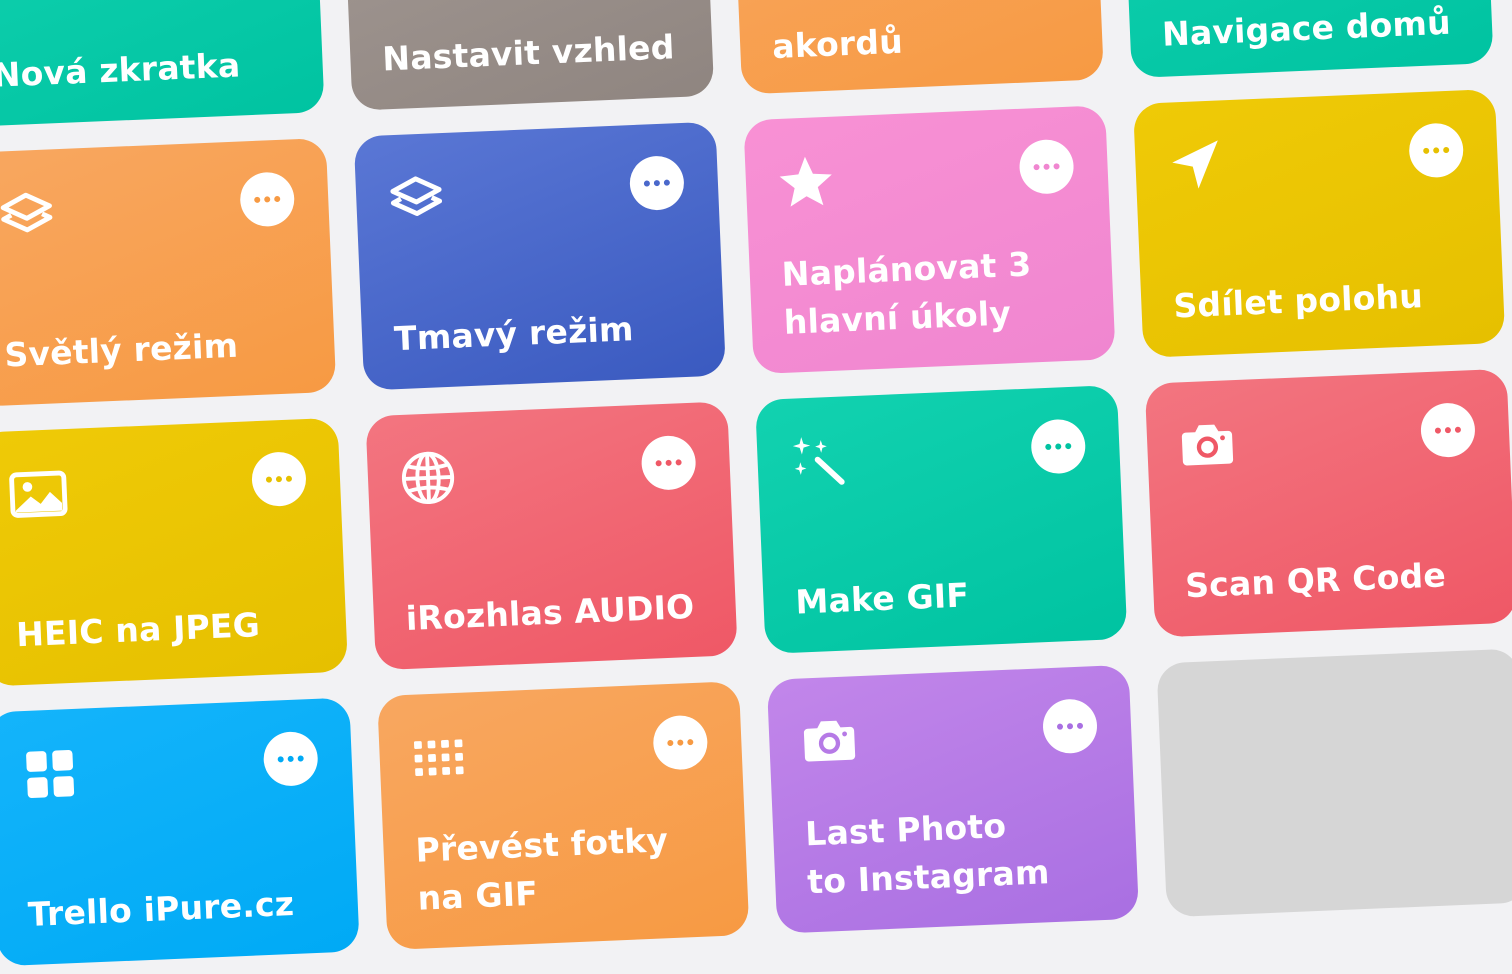  Describe the element at coordinates (563, 816) in the screenshot. I see `shortcut-tile-prevest-fotky: Převést fotky na GIF` at that location.